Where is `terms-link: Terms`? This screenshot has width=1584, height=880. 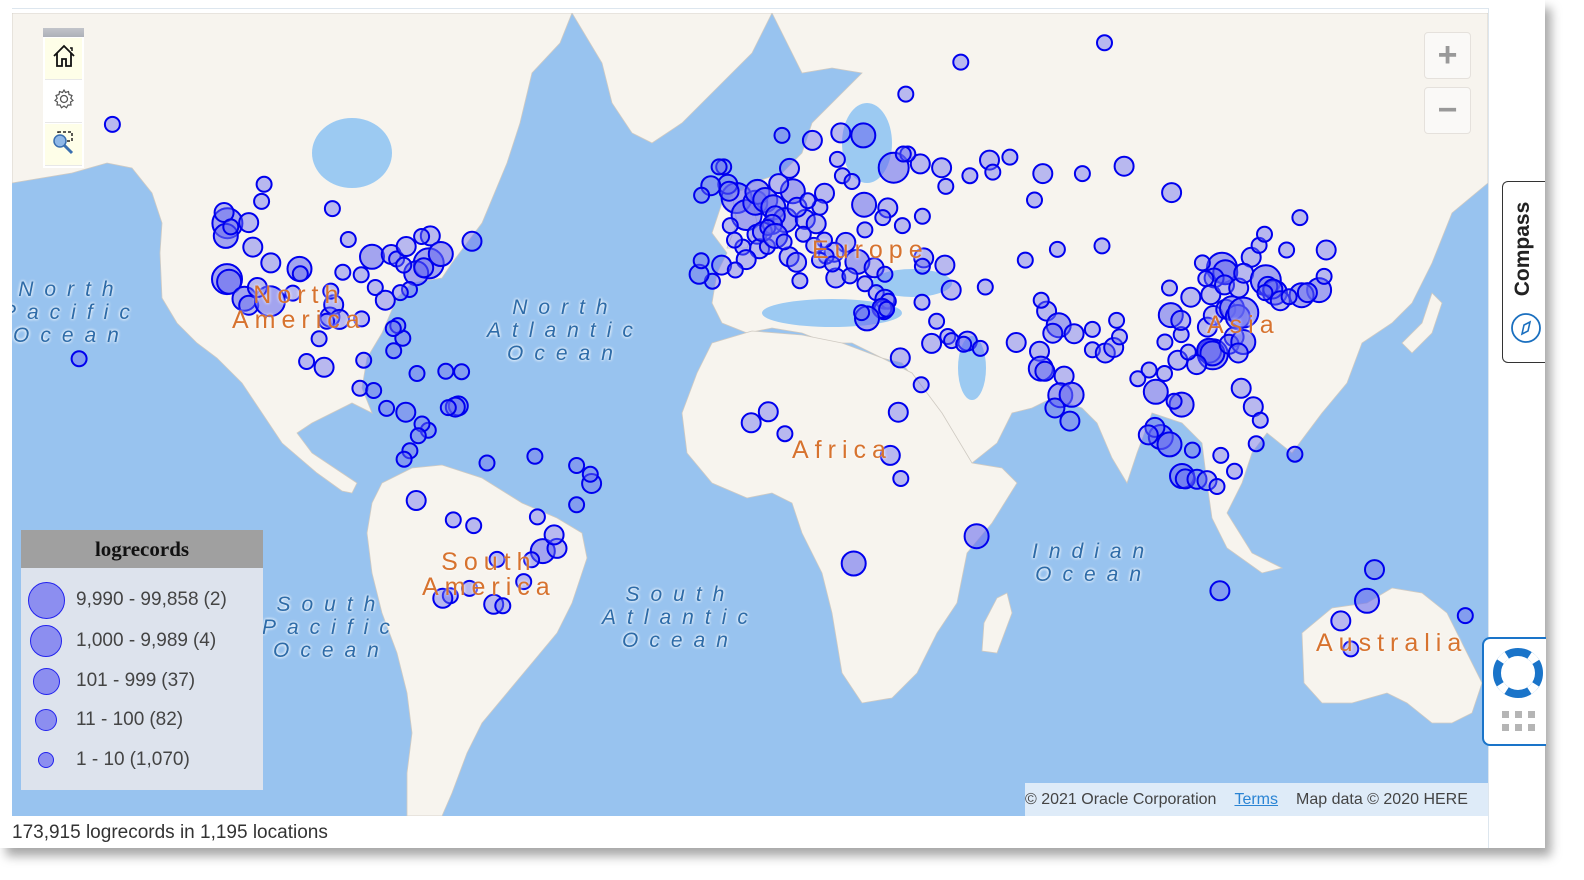
terms-link: Terms is located at coordinates (1256, 799).